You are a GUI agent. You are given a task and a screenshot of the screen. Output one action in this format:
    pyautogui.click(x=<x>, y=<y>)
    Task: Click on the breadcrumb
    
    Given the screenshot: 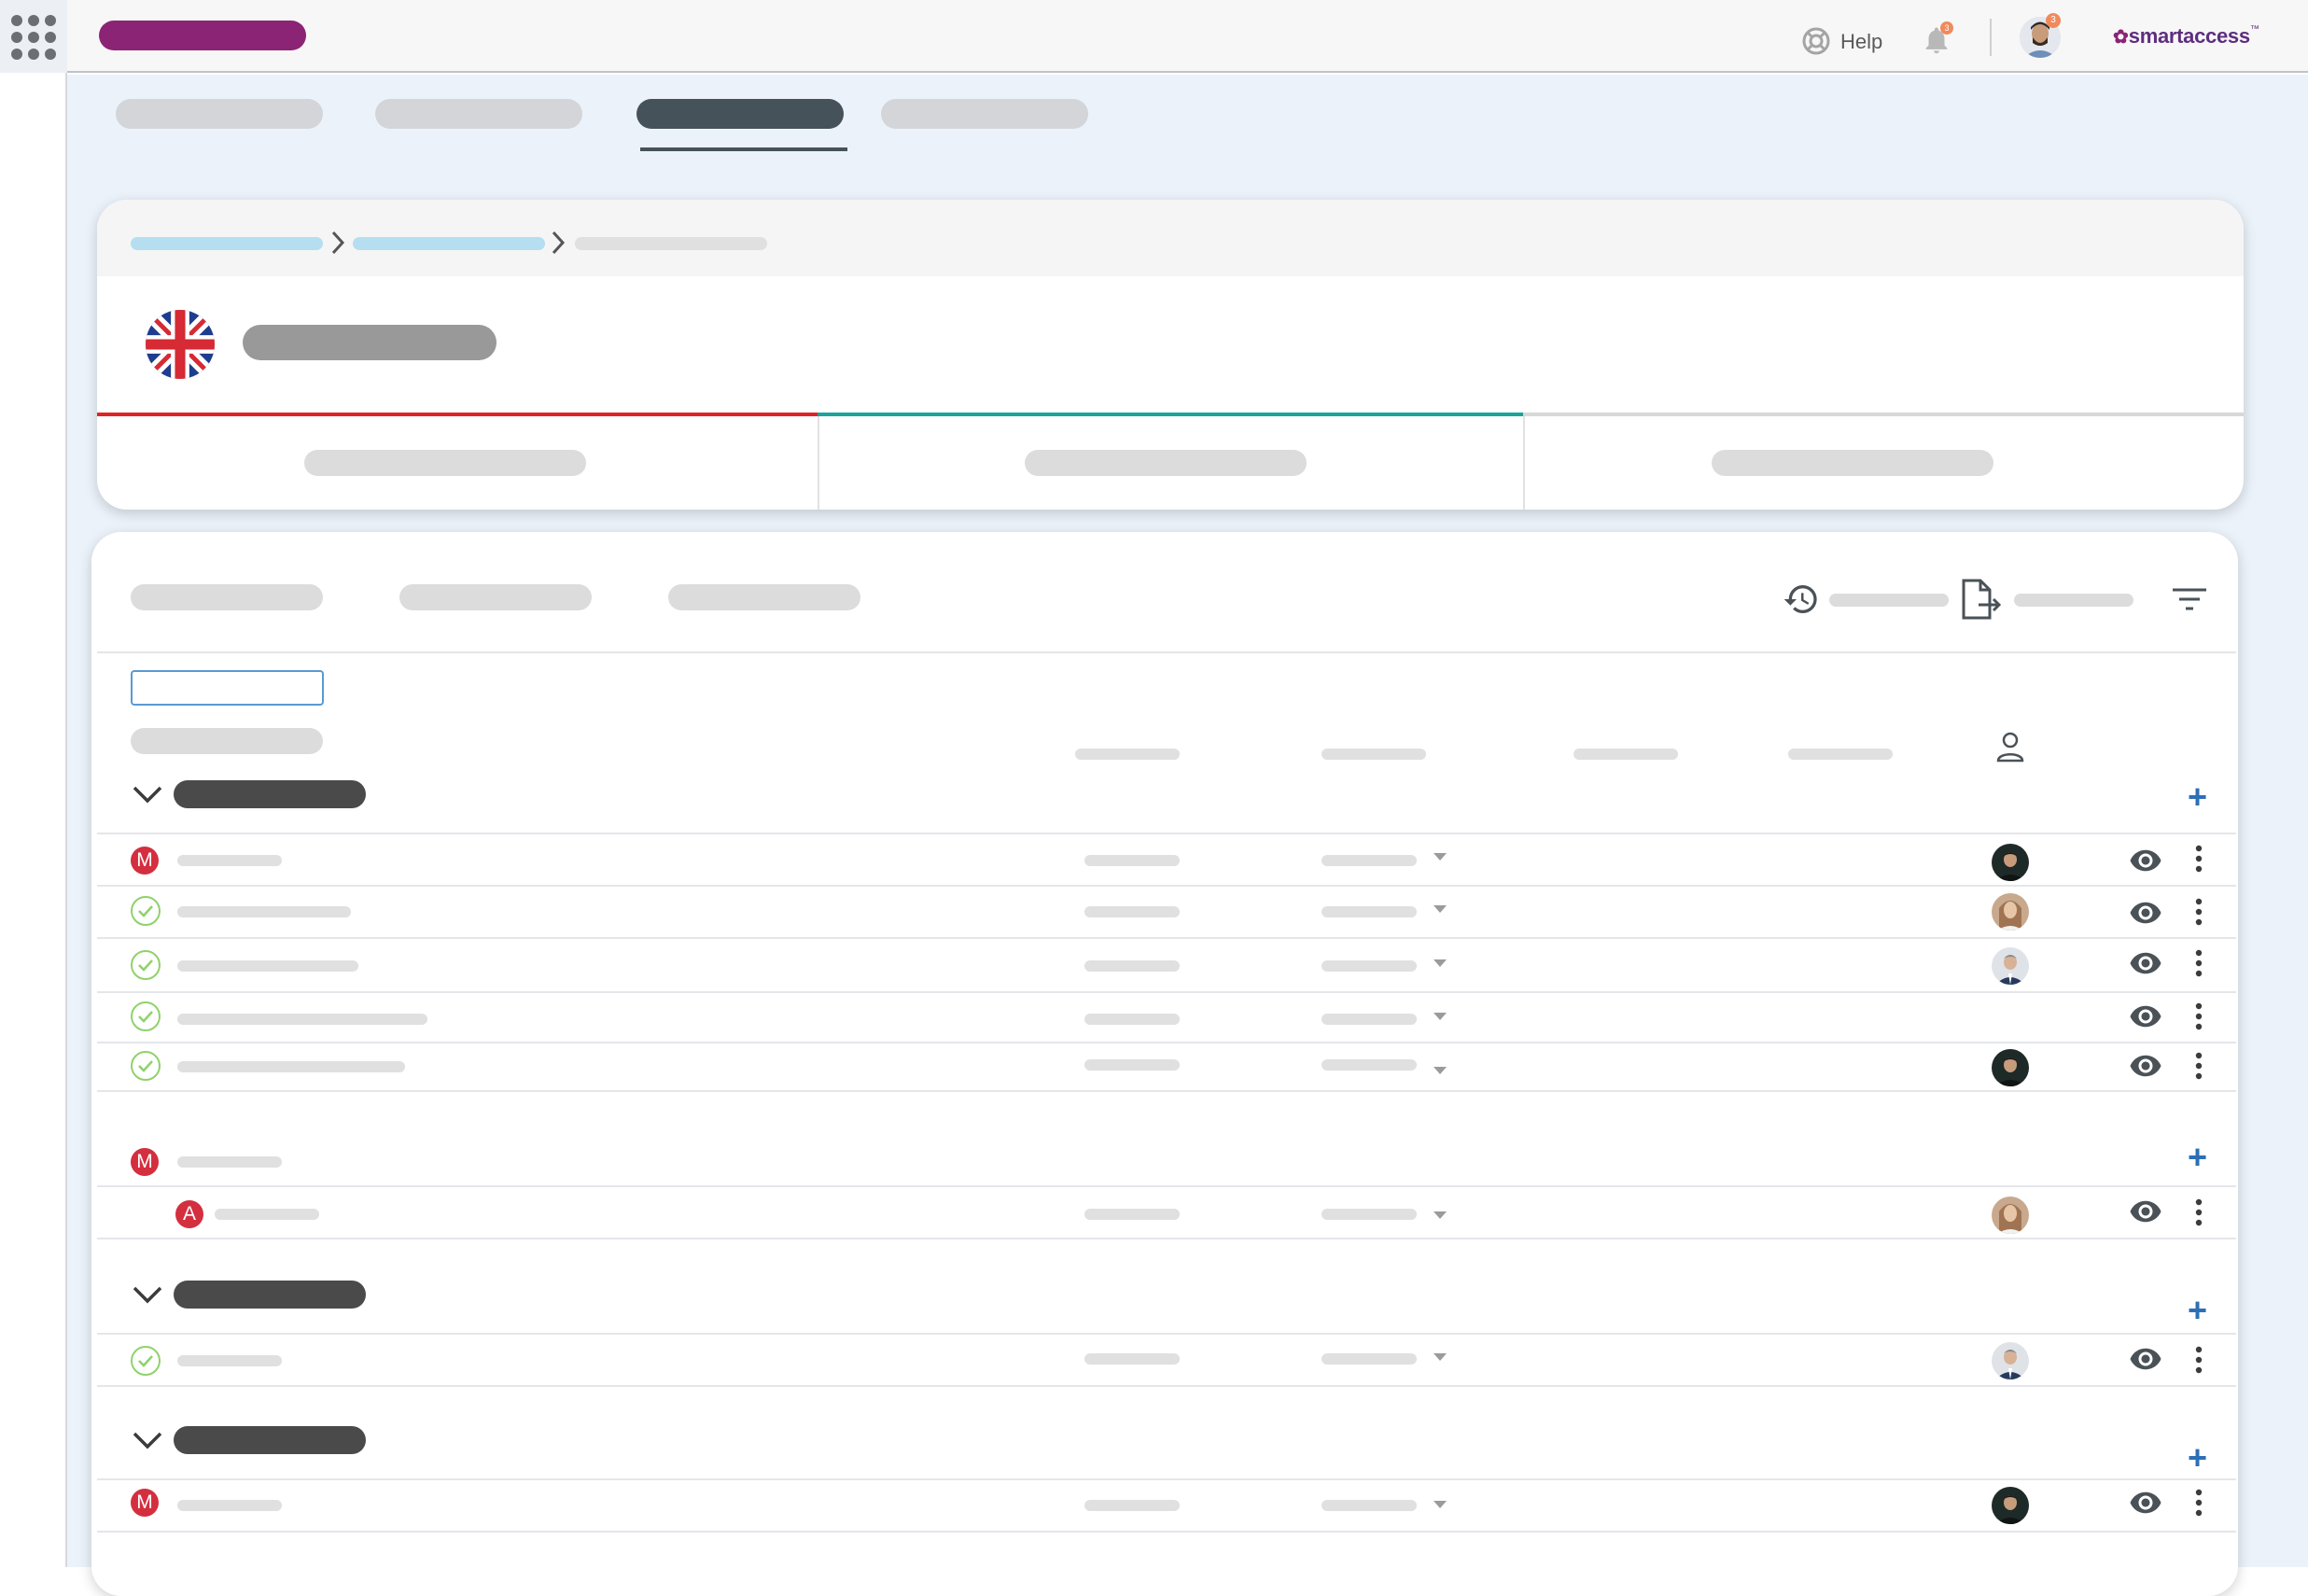 What is the action you would take?
    pyautogui.click(x=1170, y=238)
    